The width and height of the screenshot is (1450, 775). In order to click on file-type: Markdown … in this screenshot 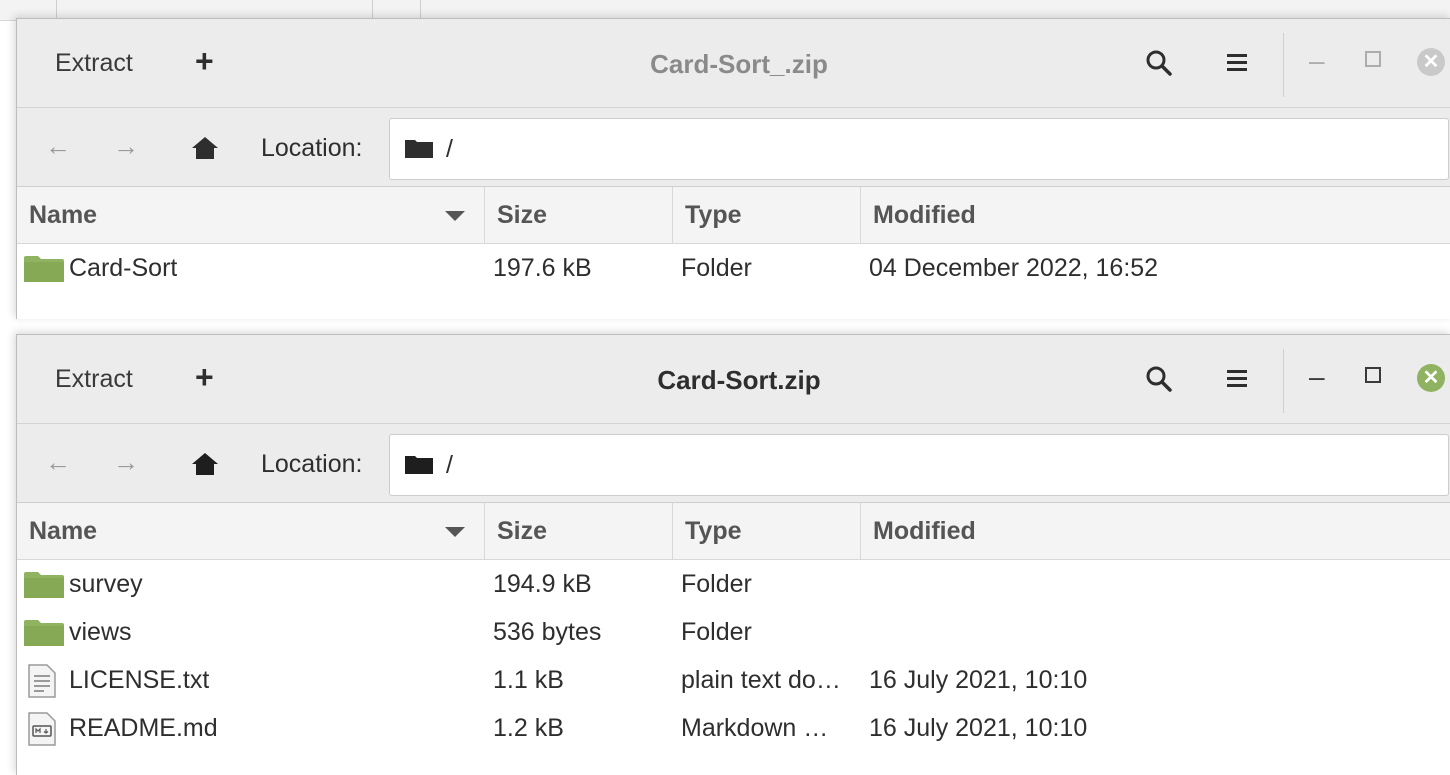, I will do `click(755, 728)`.